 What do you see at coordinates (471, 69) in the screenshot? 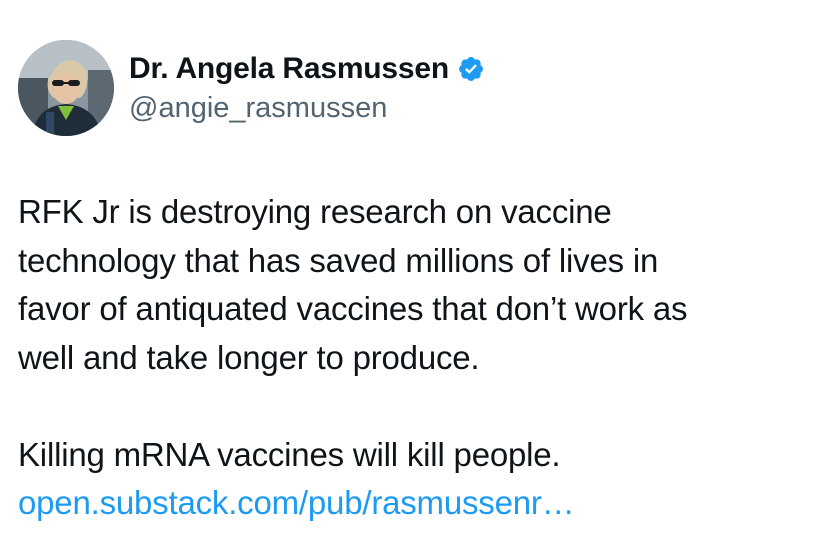
I see `verified-badge-icon` at bounding box center [471, 69].